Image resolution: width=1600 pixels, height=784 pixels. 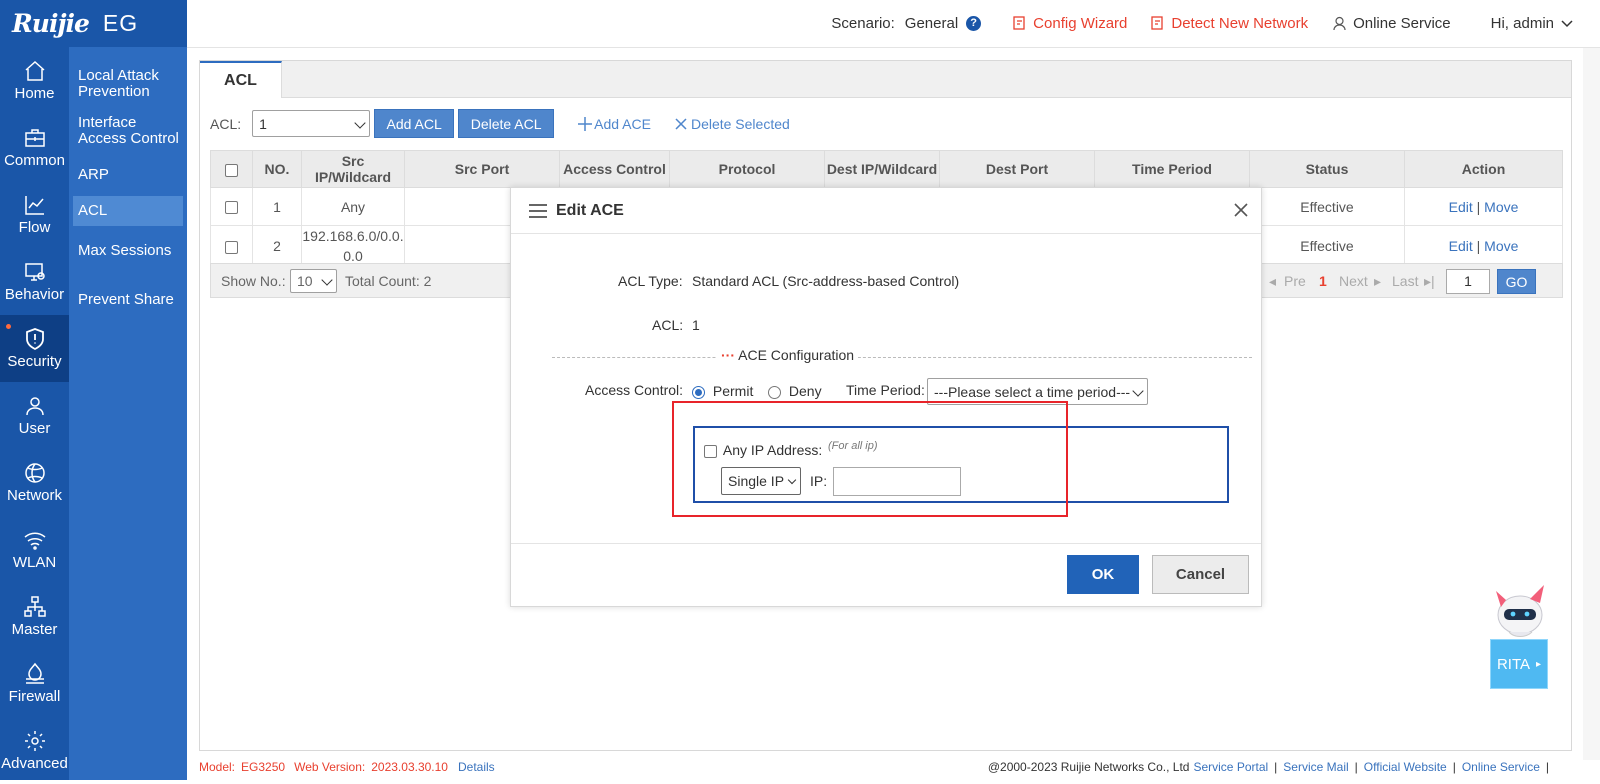 I want to click on nav-item-network: Network, so click(x=34, y=482).